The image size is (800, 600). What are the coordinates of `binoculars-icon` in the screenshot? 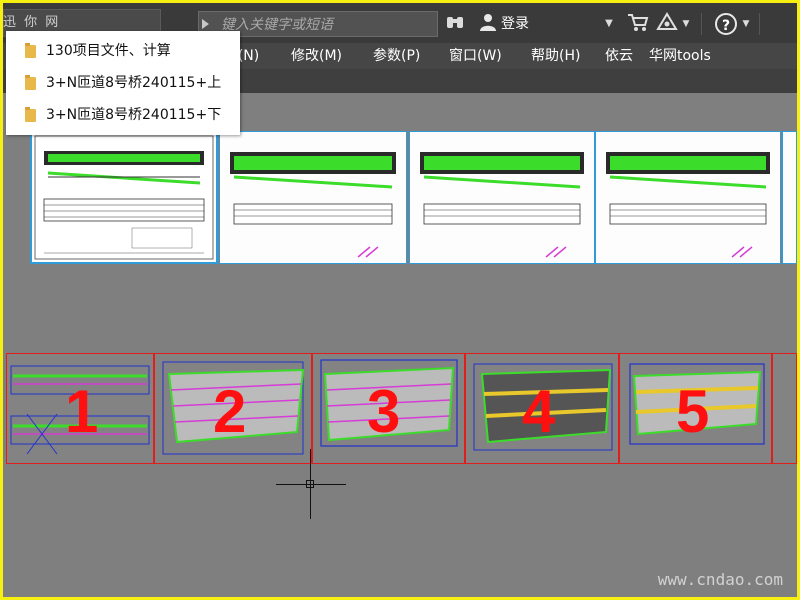 It's located at (455, 24).